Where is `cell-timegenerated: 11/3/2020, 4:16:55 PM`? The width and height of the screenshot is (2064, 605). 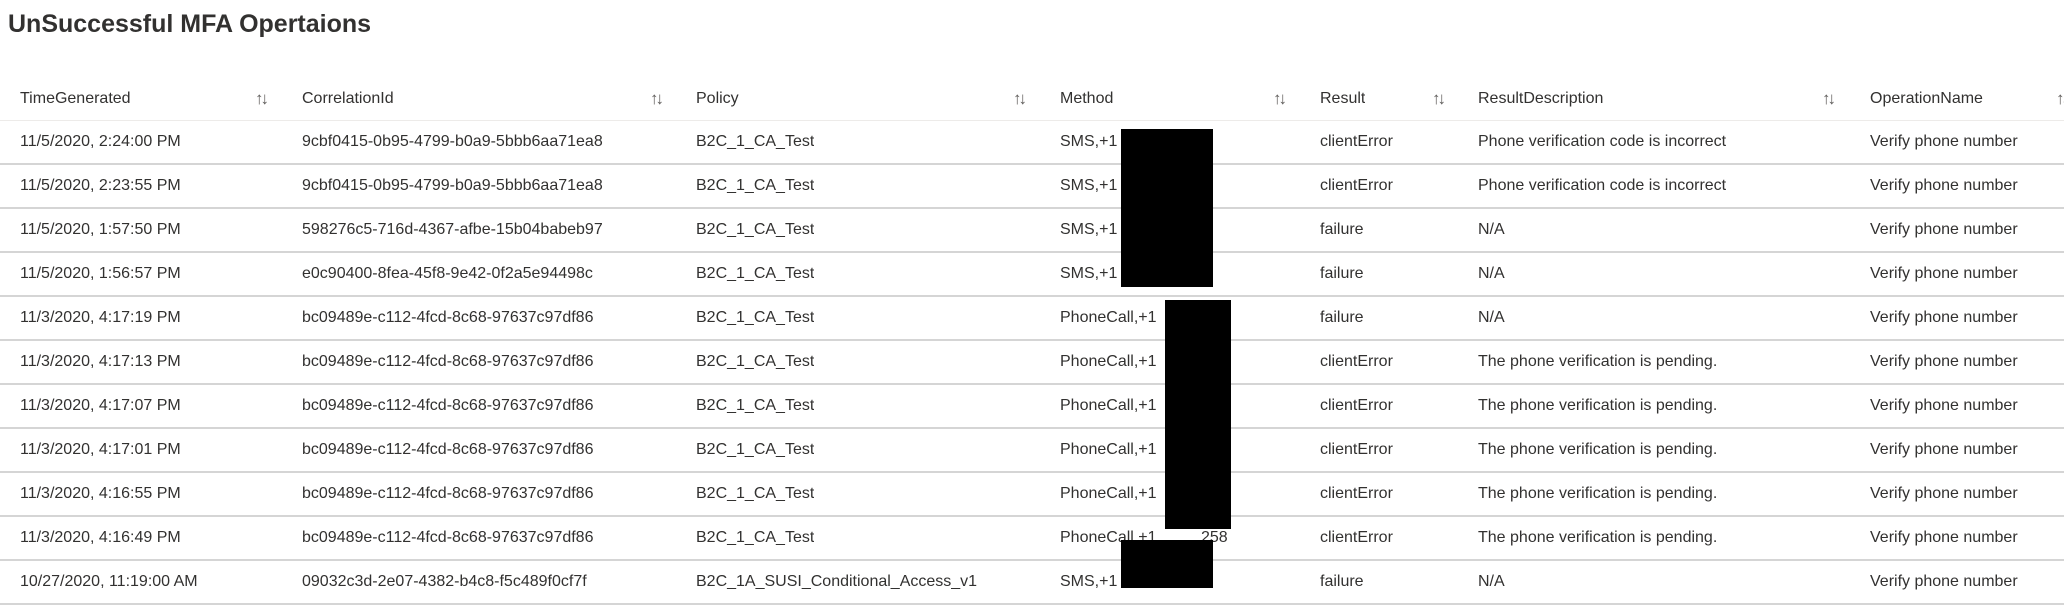 cell-timegenerated: 11/3/2020, 4:16:55 PM is located at coordinates (100, 493).